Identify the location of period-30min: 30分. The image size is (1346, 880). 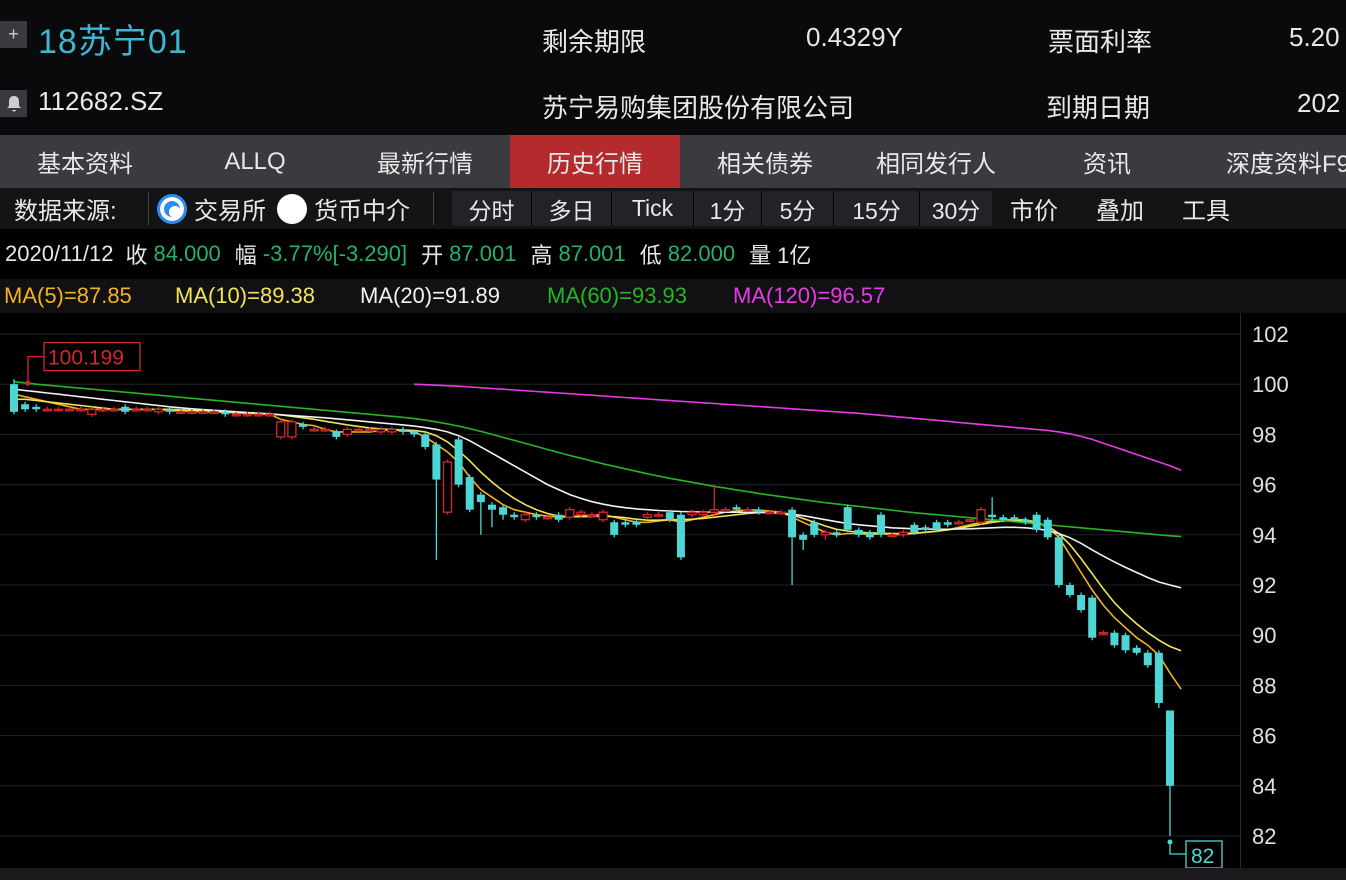
(956, 208).